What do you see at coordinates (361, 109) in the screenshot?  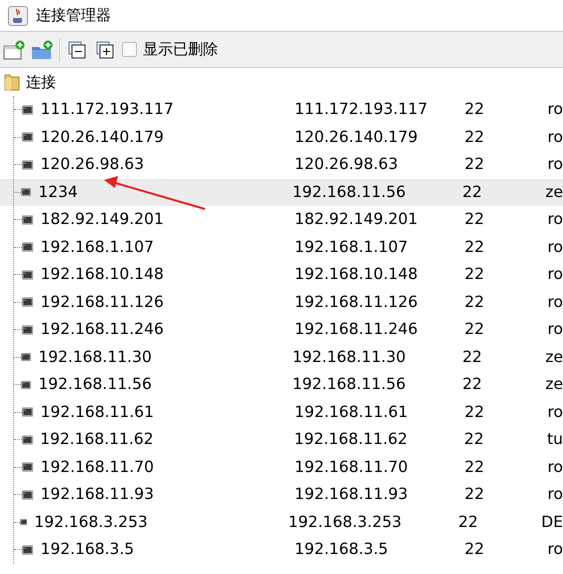 I see `host-cell: 111.172.193.117` at bounding box center [361, 109].